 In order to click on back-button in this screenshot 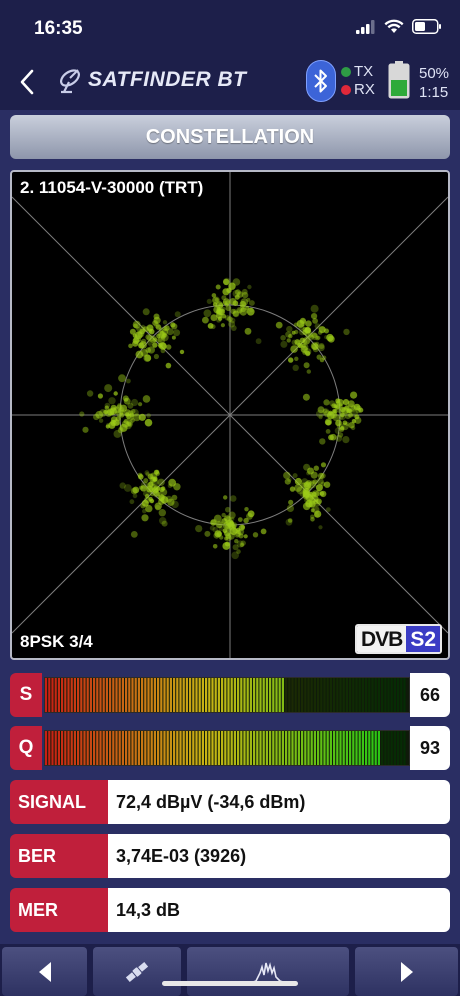, I will do `click(29, 82)`.